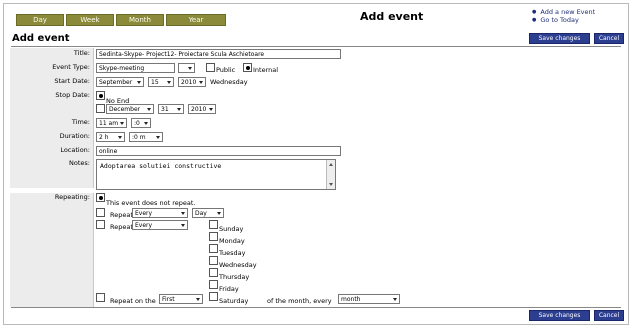  What do you see at coordinates (229, 82) in the screenshot?
I see `start-weekday: Wednesday` at bounding box center [229, 82].